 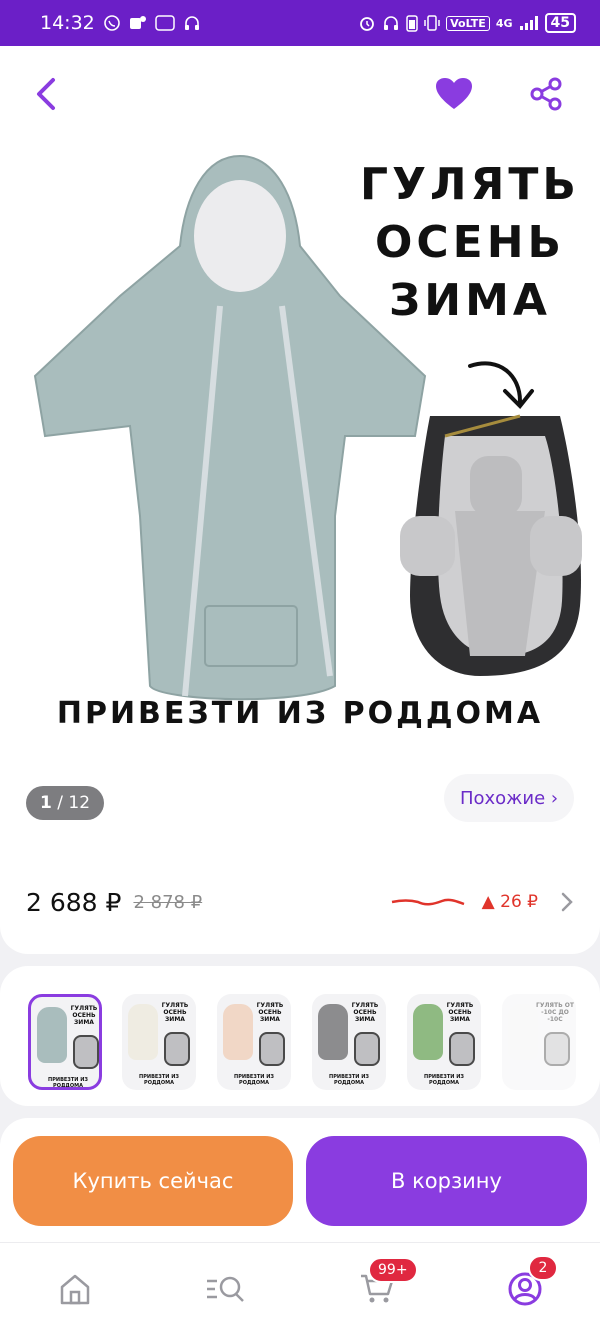 What do you see at coordinates (529, 23) in the screenshot?
I see `signal-icon` at bounding box center [529, 23].